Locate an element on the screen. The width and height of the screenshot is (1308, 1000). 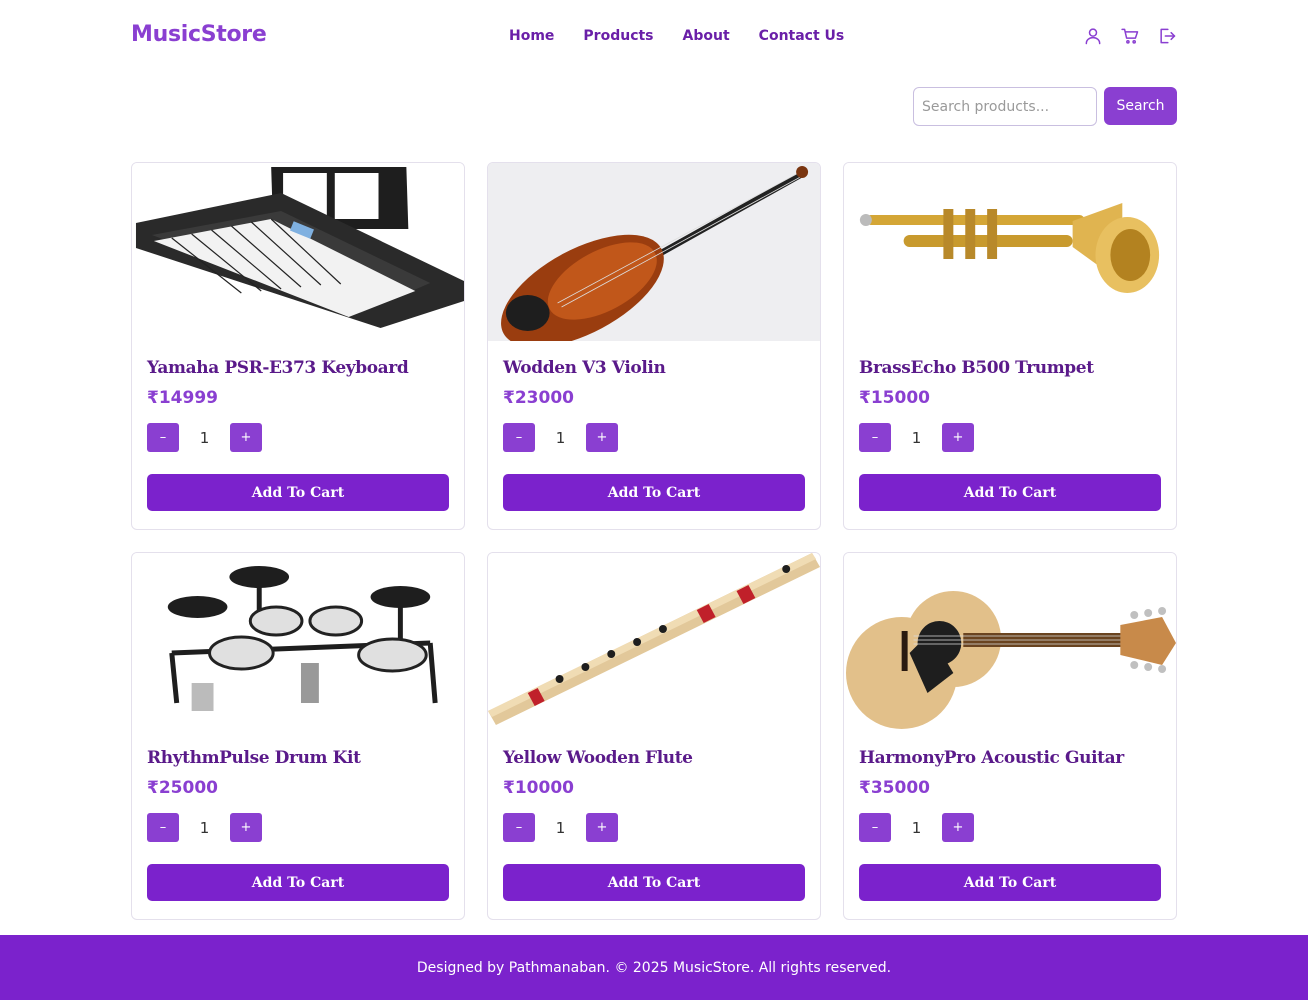
nav-icons is located at coordinates (1129, 36).